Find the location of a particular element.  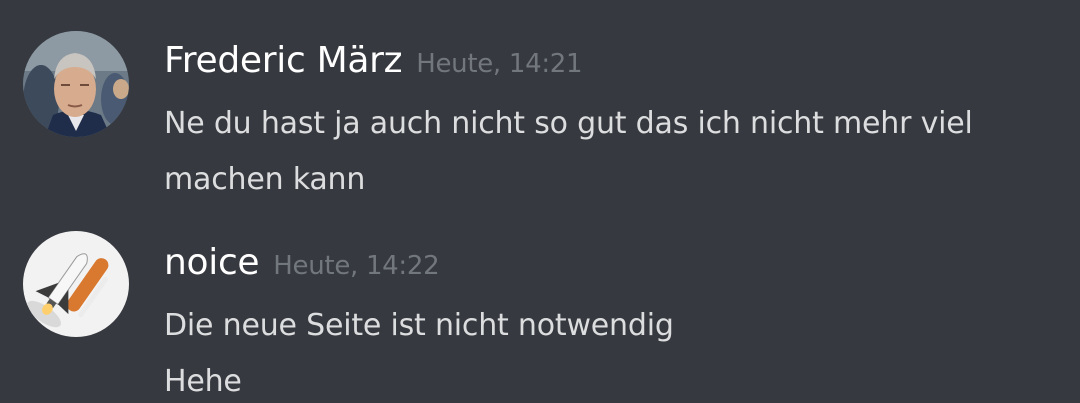

message-header: noice Heute, 14:22 is located at coordinates (302, 262).